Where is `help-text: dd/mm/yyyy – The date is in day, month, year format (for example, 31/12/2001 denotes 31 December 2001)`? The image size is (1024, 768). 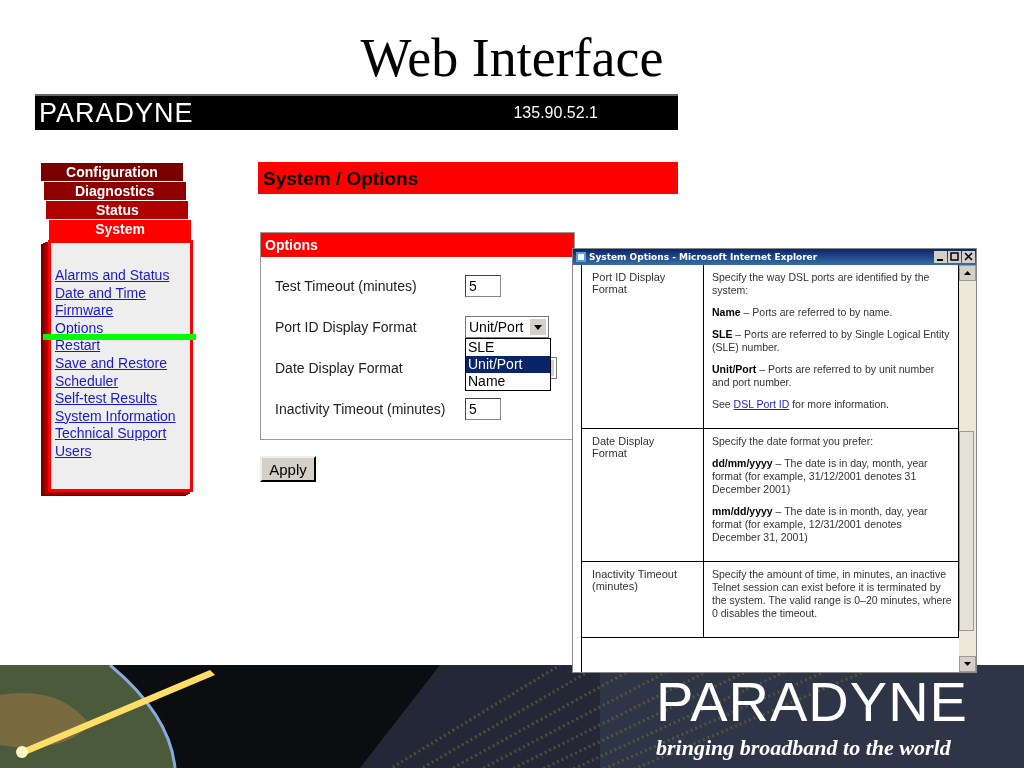 help-text: dd/mm/yyyy – The date is in day, month, year format (for example, 31/12/2001 denotes 31 December 2001) is located at coordinates (820, 476).